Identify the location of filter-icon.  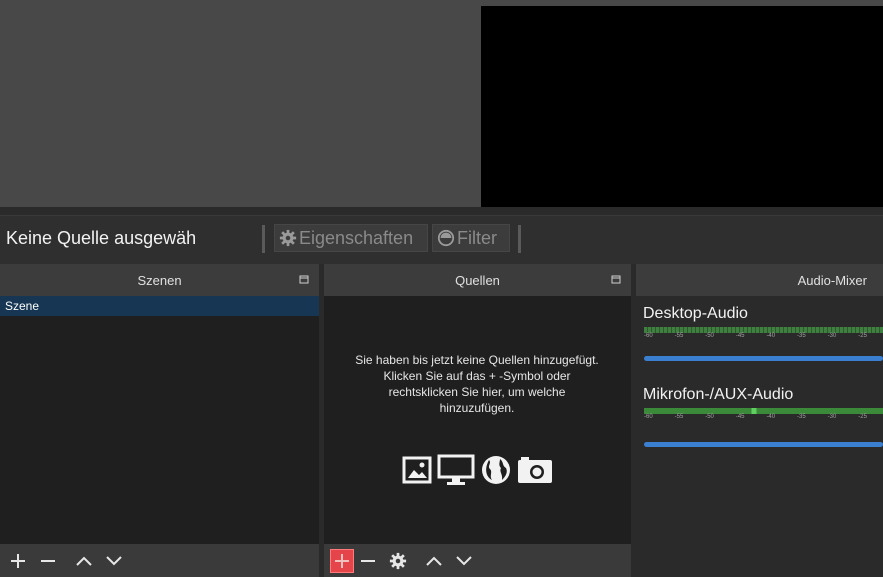
(446, 238).